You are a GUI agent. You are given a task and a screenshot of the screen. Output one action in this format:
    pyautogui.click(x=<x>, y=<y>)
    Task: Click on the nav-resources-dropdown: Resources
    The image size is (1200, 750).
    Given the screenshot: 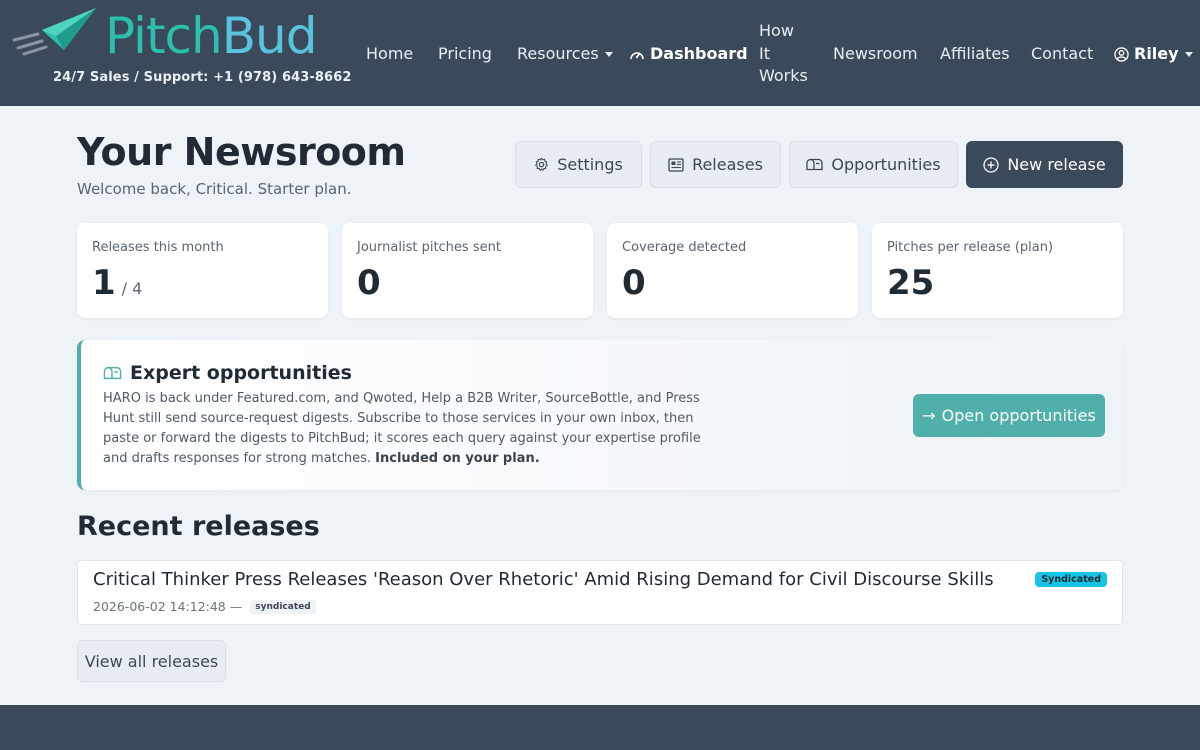 What is the action you would take?
    pyautogui.click(x=565, y=54)
    